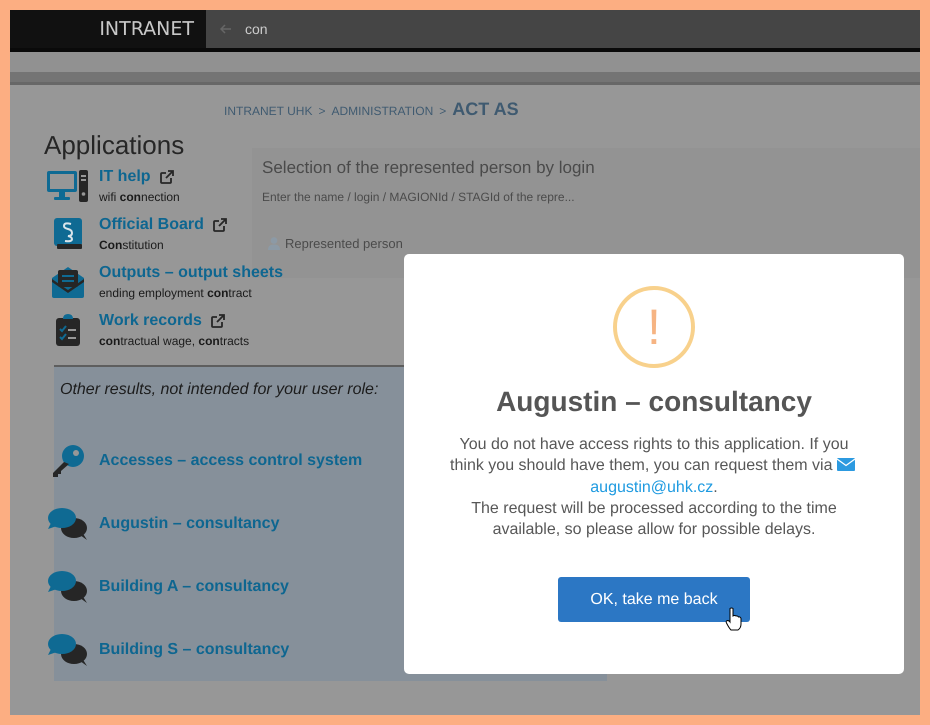 The height and width of the screenshot is (725, 930). Describe the element at coordinates (191, 273) in the screenshot. I see `app-link: Outputs – output sheets` at that location.